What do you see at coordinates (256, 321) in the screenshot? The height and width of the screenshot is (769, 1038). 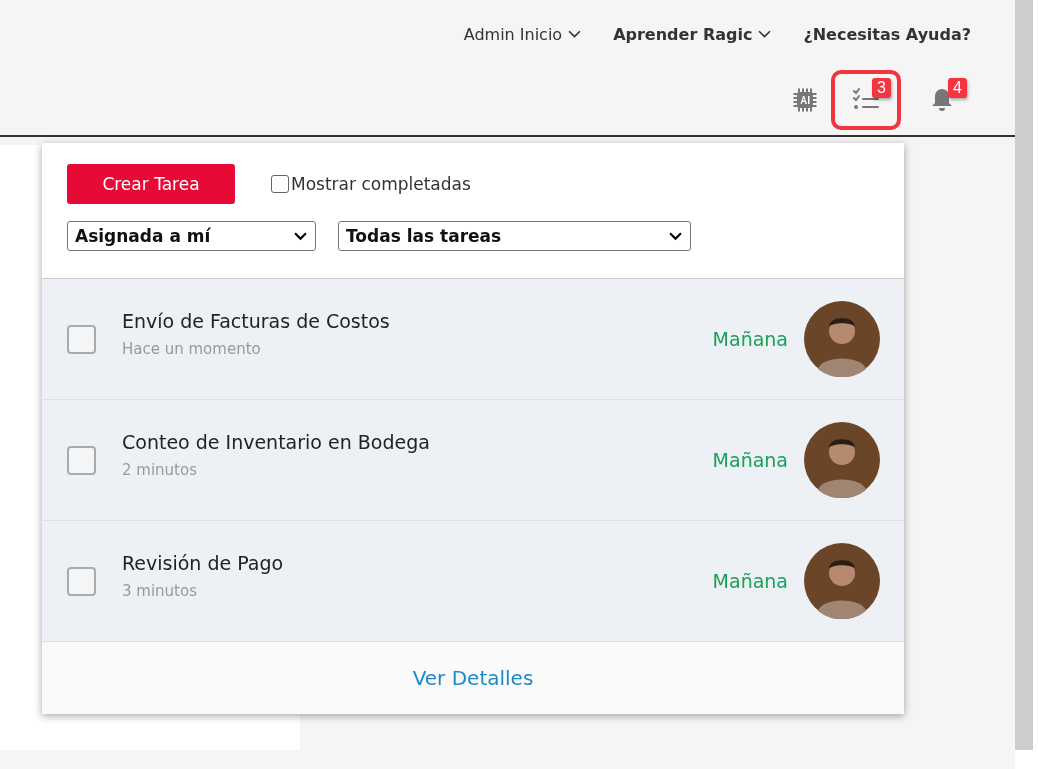 I see `task-title: Envío de Facturas de Costos` at bounding box center [256, 321].